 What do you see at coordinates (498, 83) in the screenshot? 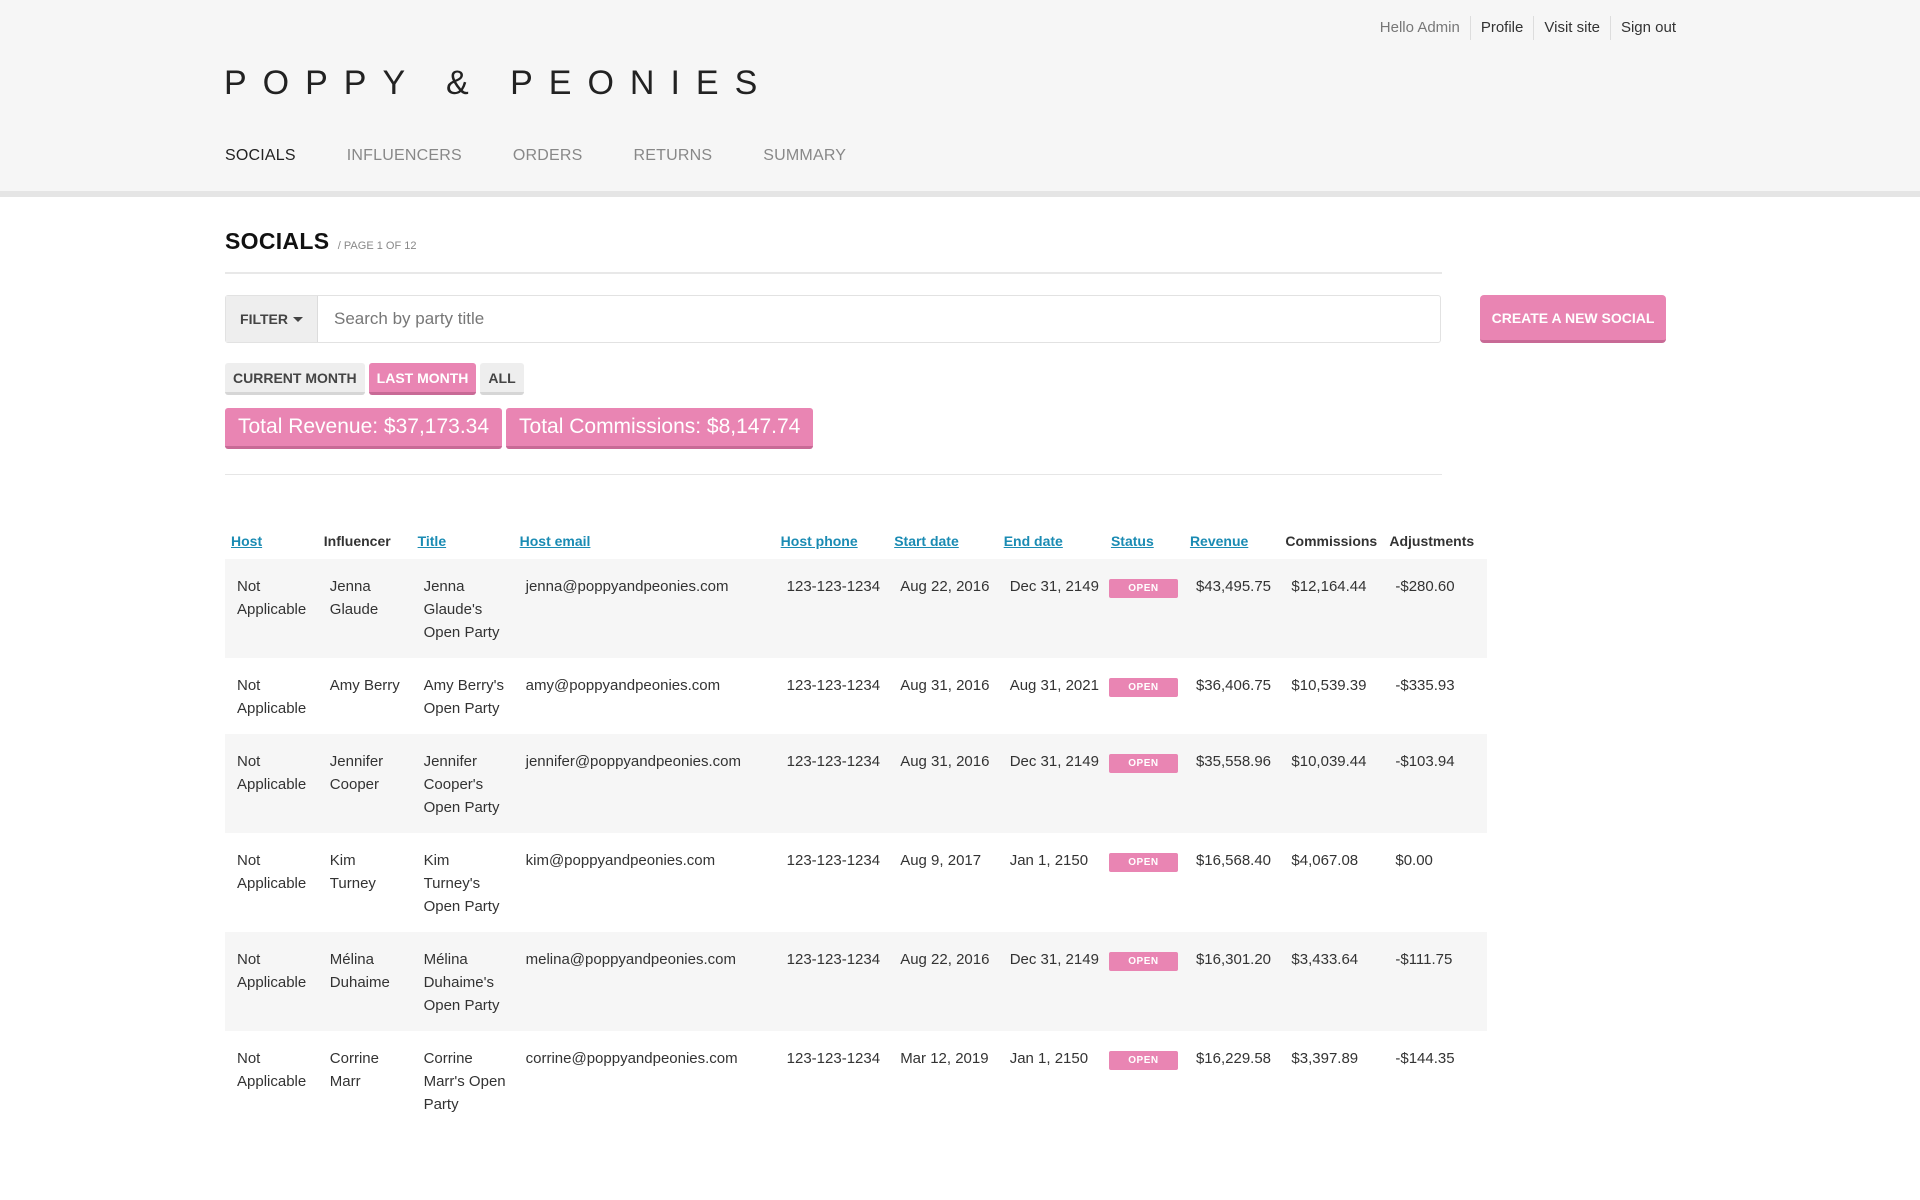
I see `brand-logo: POPPY & PEONIES` at bounding box center [498, 83].